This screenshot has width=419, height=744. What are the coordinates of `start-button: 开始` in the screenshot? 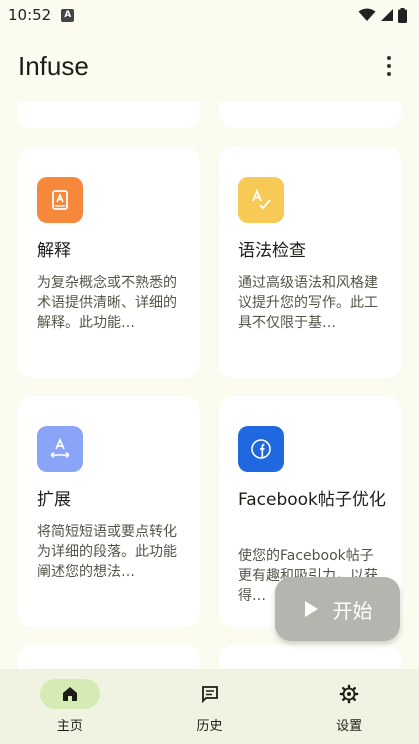 It's located at (337, 609).